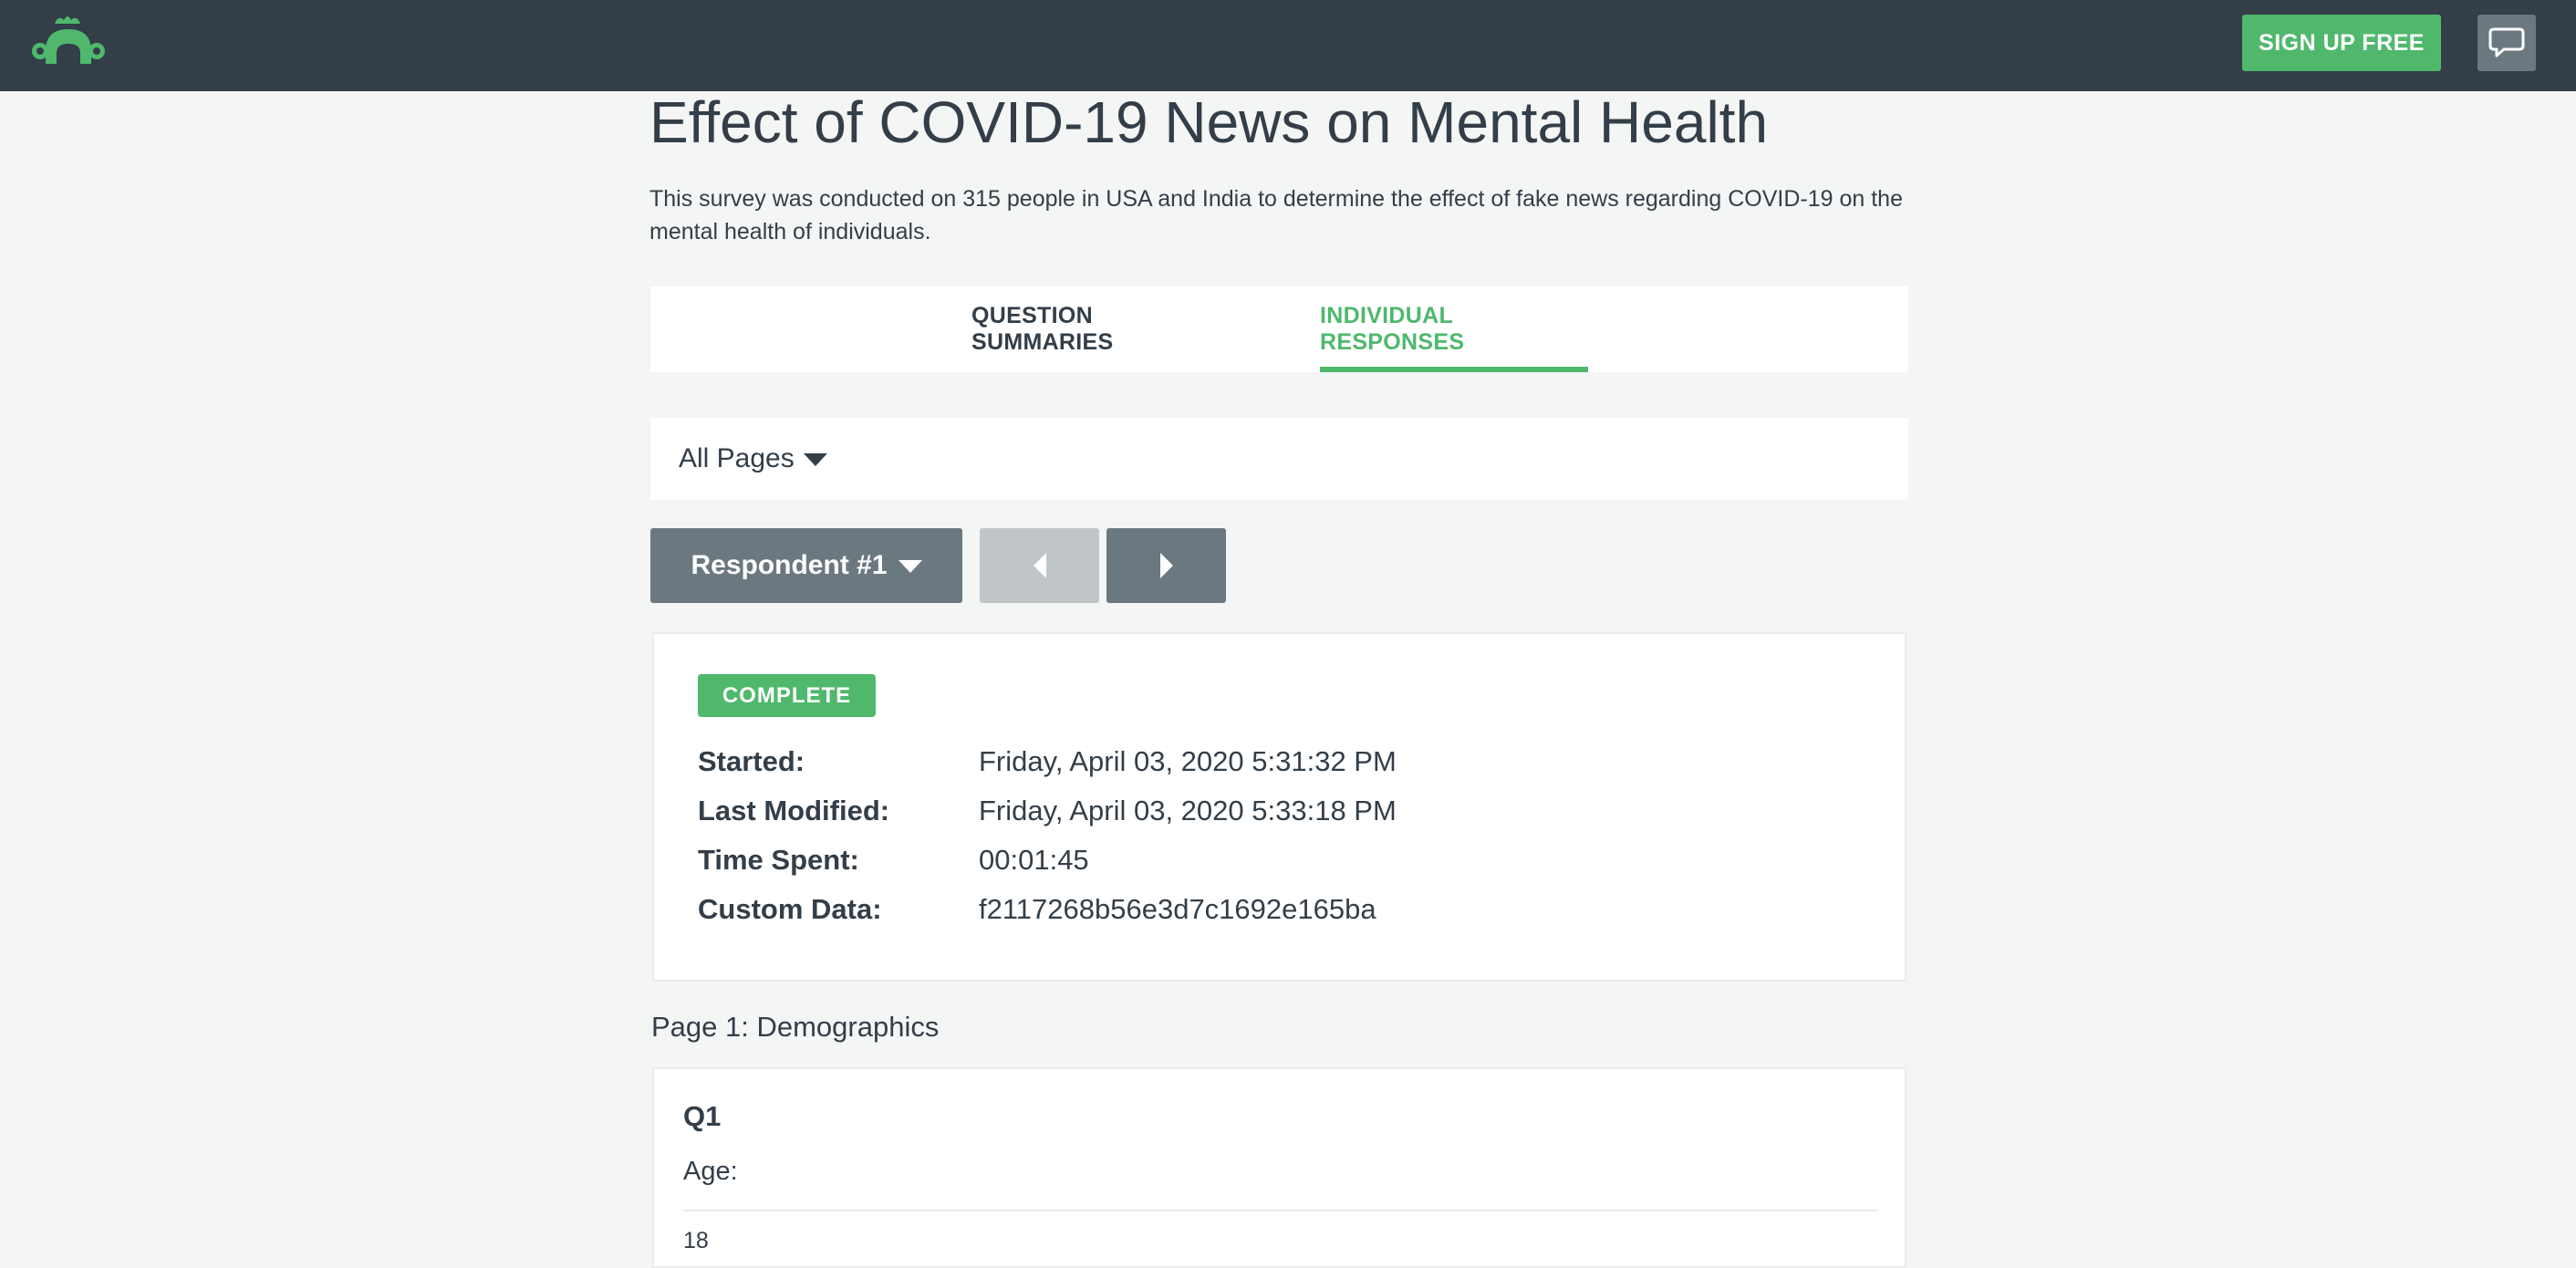  I want to click on all-pages-label: All Pages, so click(737, 458).